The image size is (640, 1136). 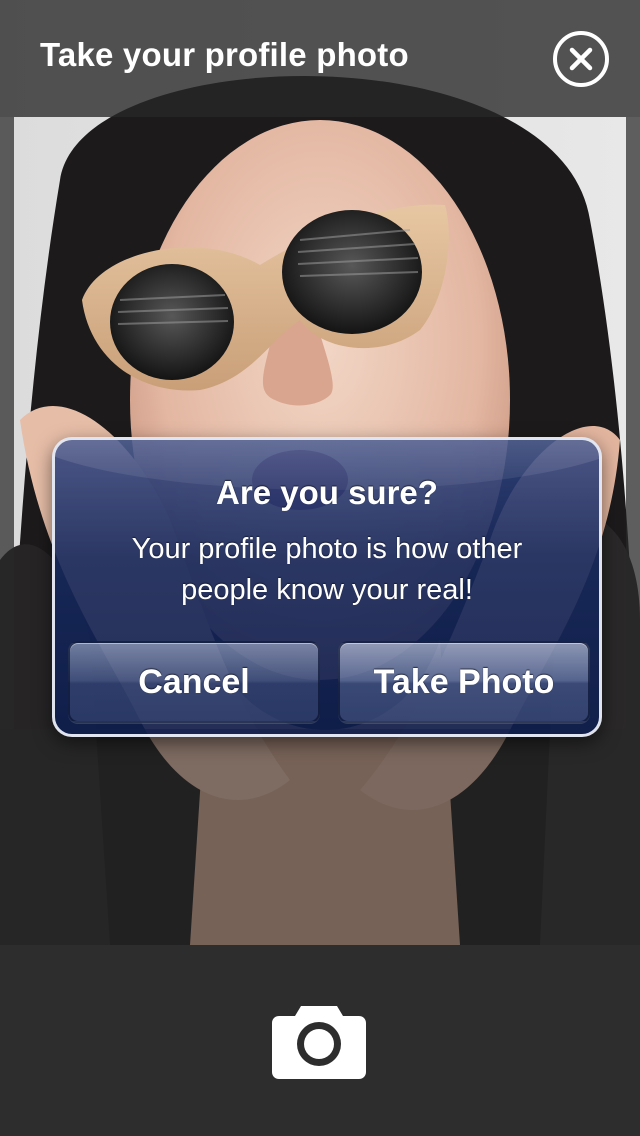 I want to click on shutter-button, so click(x=319, y=1040).